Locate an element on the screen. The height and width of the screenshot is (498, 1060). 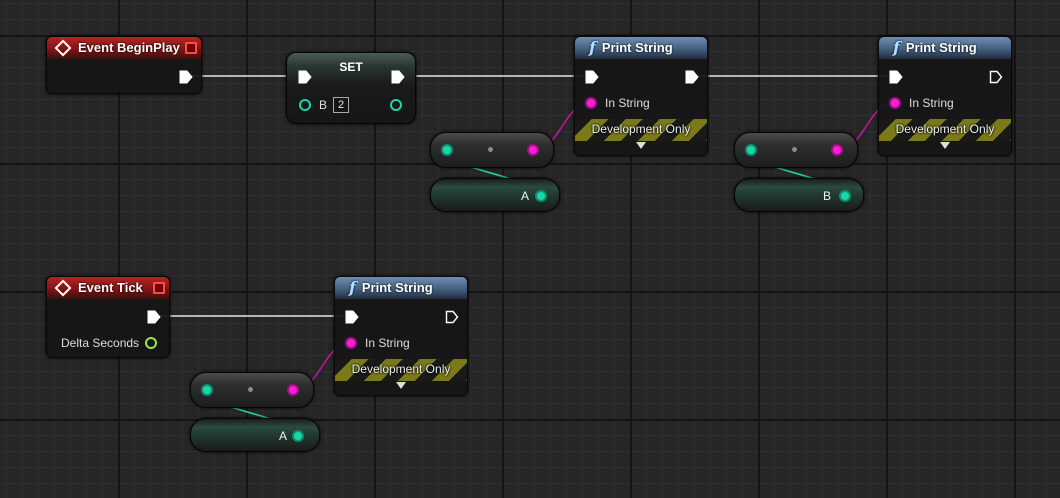
get-variable-a-node-2: A is located at coordinates (255, 435).